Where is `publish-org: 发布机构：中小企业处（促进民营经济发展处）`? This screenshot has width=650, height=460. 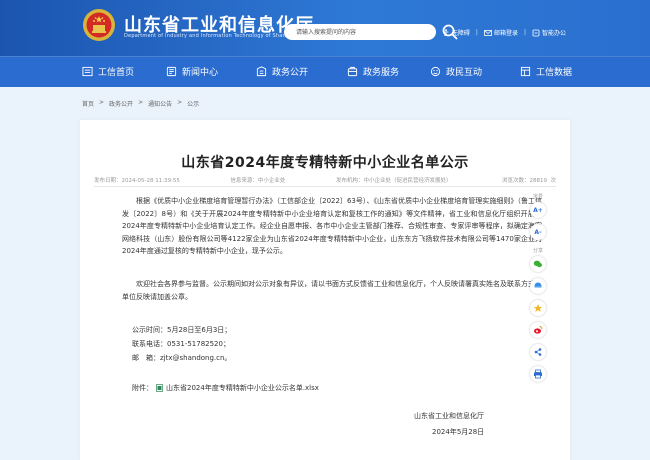 publish-org: 发布机构：中小企业处（促进民营经济发展处） is located at coordinates (393, 181).